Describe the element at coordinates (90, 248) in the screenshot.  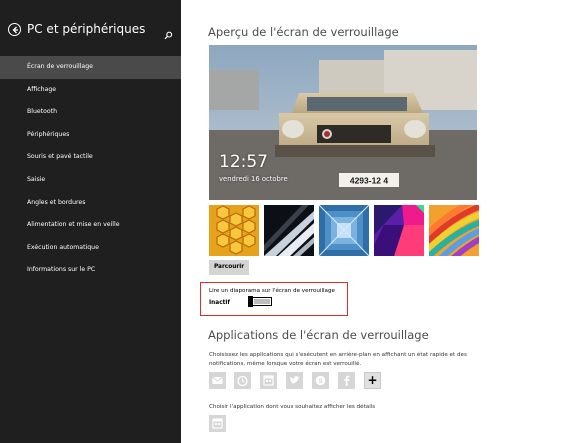
I see `sidebar-item-autoplay: Exécution automatique` at that location.